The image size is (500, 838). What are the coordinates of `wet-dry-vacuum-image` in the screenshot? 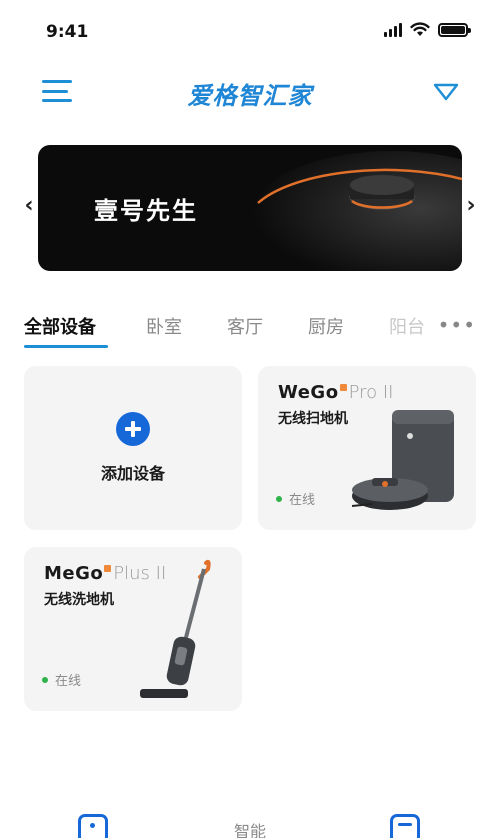 It's located at (175, 628).